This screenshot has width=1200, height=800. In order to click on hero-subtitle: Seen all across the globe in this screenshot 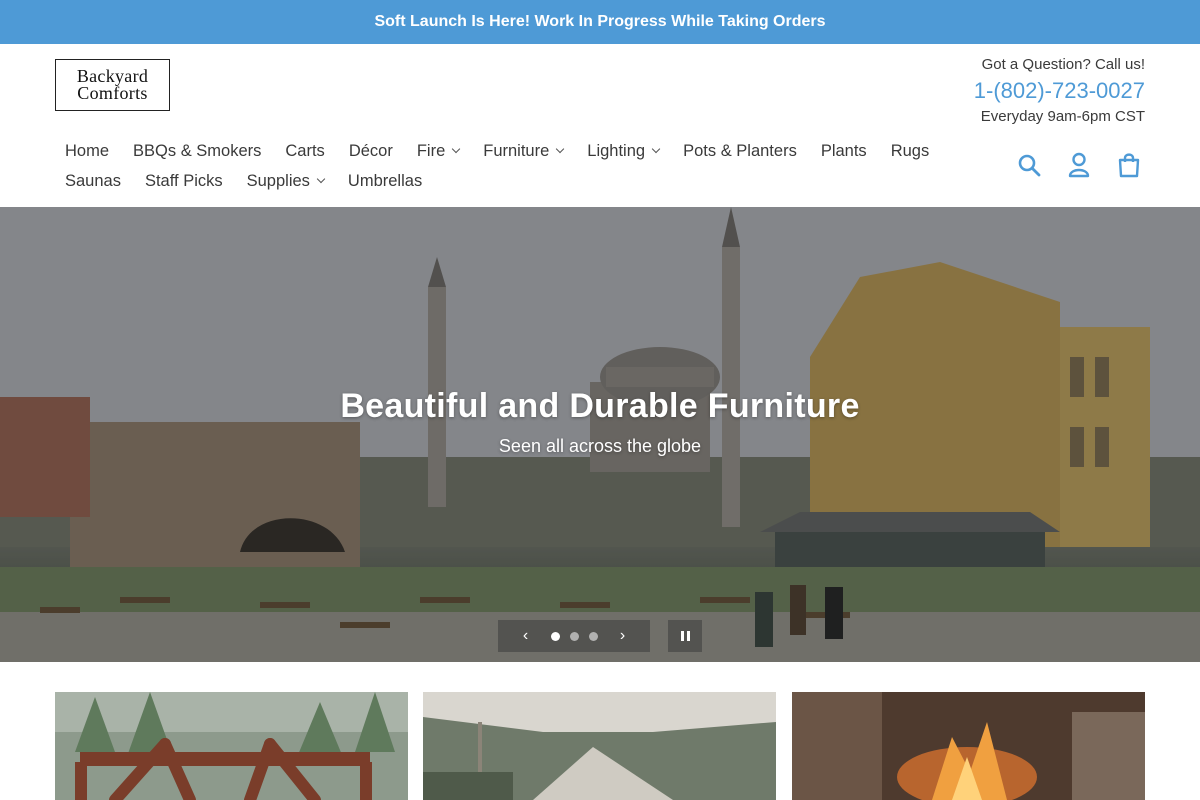, I will do `click(600, 446)`.